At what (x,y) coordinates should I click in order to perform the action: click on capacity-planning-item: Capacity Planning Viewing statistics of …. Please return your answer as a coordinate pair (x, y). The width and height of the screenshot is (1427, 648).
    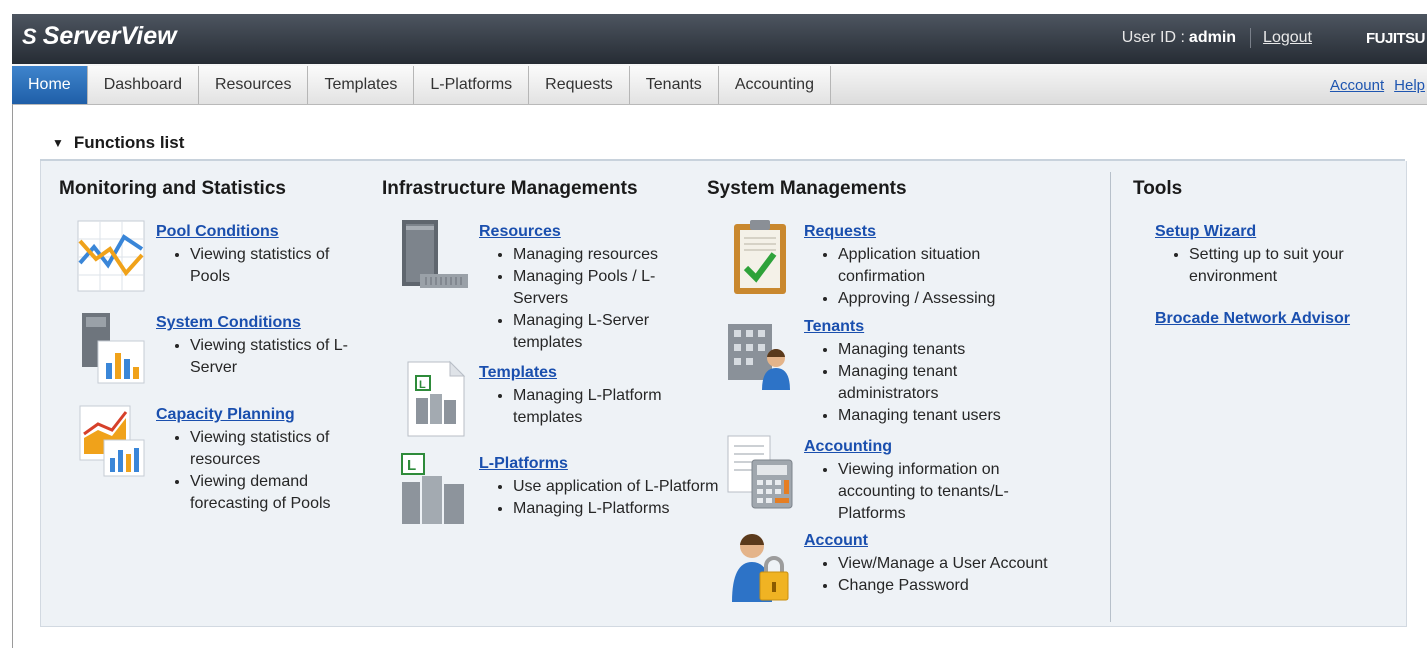
    Looking at the image, I should click on (266, 460).